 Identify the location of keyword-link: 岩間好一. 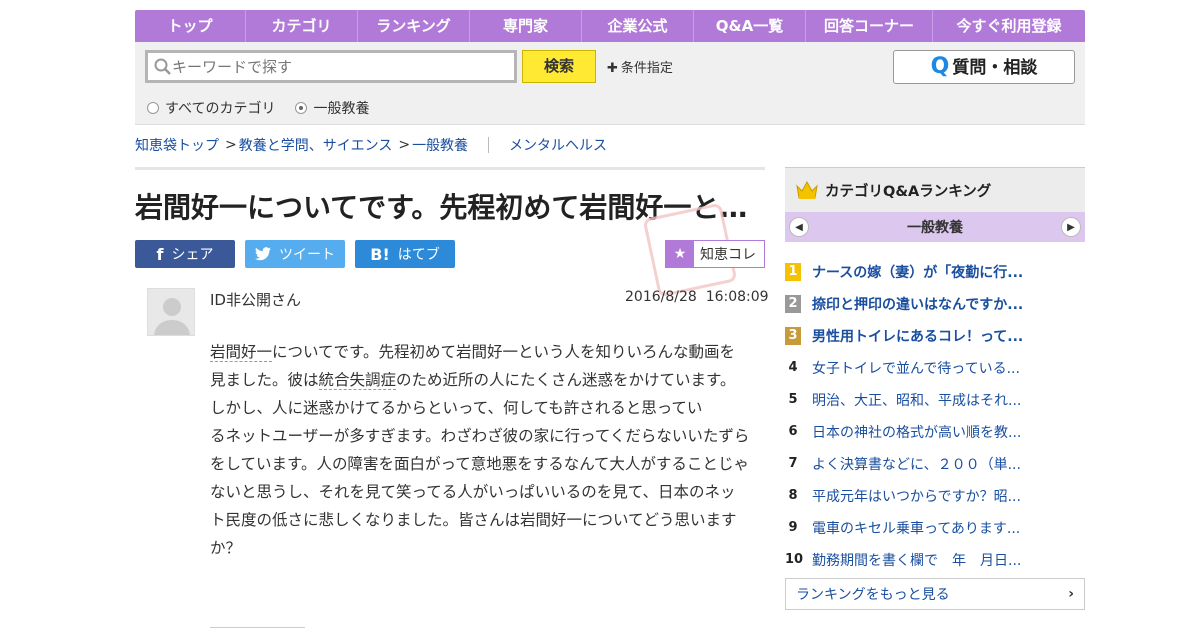
(241, 352).